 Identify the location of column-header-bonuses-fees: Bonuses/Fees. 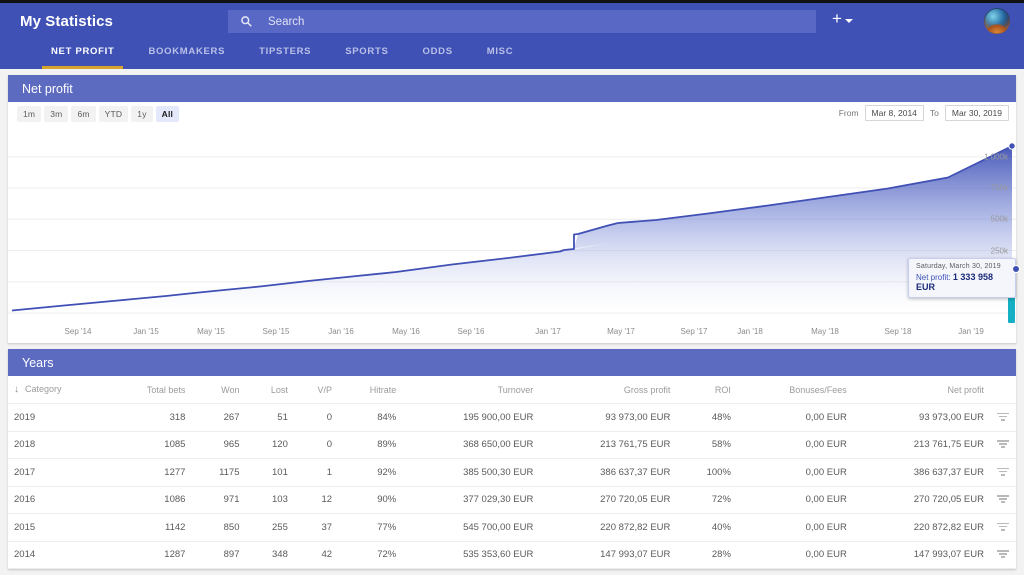
(794, 390).